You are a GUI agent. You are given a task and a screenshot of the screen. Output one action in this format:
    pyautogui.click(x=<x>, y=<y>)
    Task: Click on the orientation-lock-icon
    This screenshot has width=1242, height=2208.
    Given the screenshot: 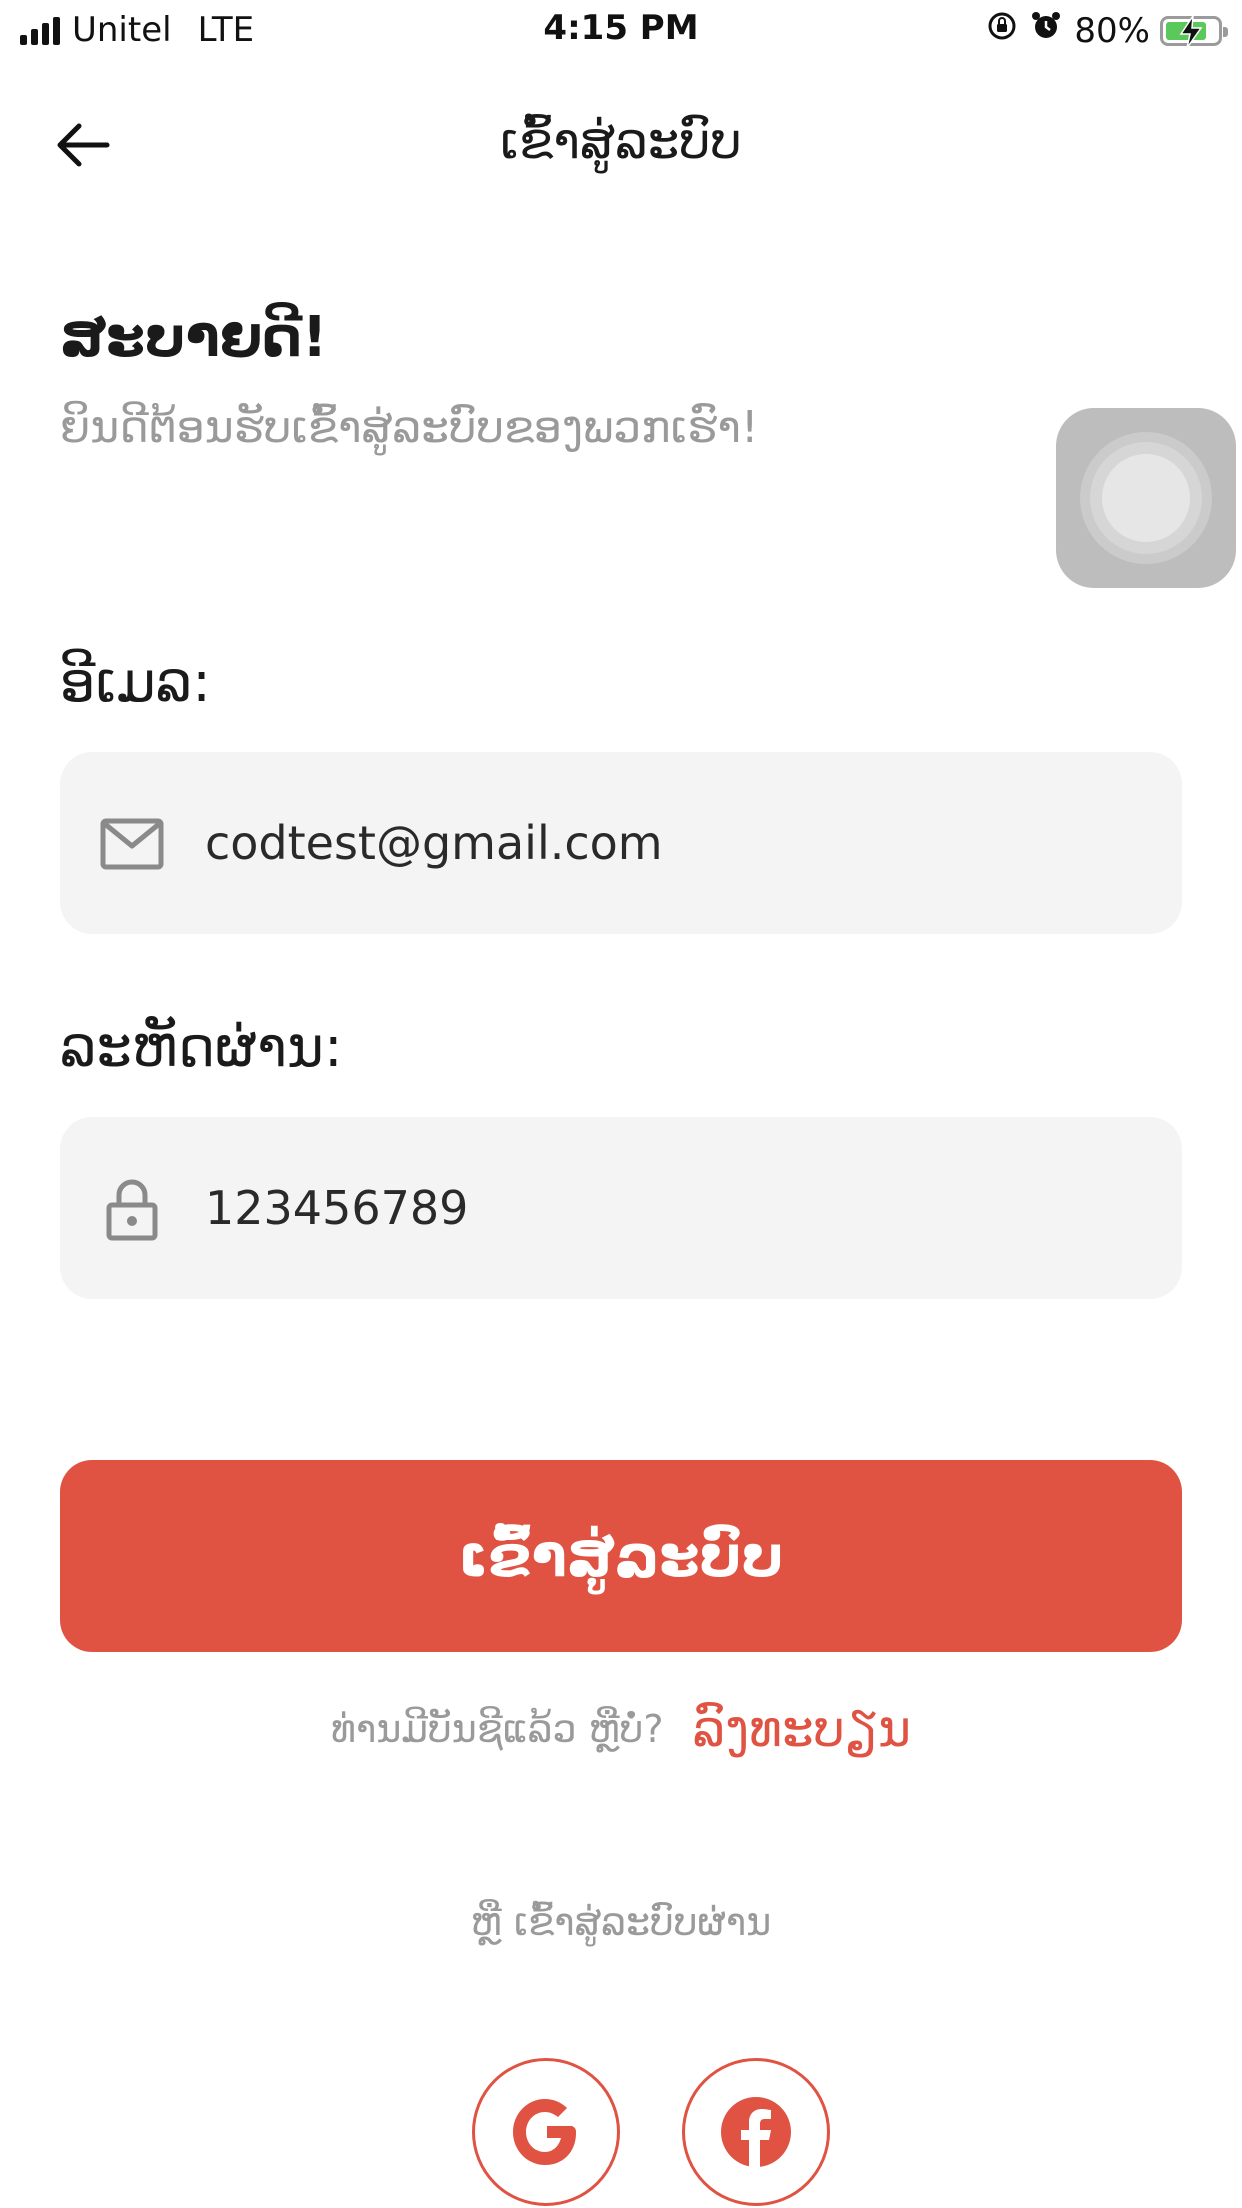 What is the action you would take?
    pyautogui.click(x=1002, y=30)
    